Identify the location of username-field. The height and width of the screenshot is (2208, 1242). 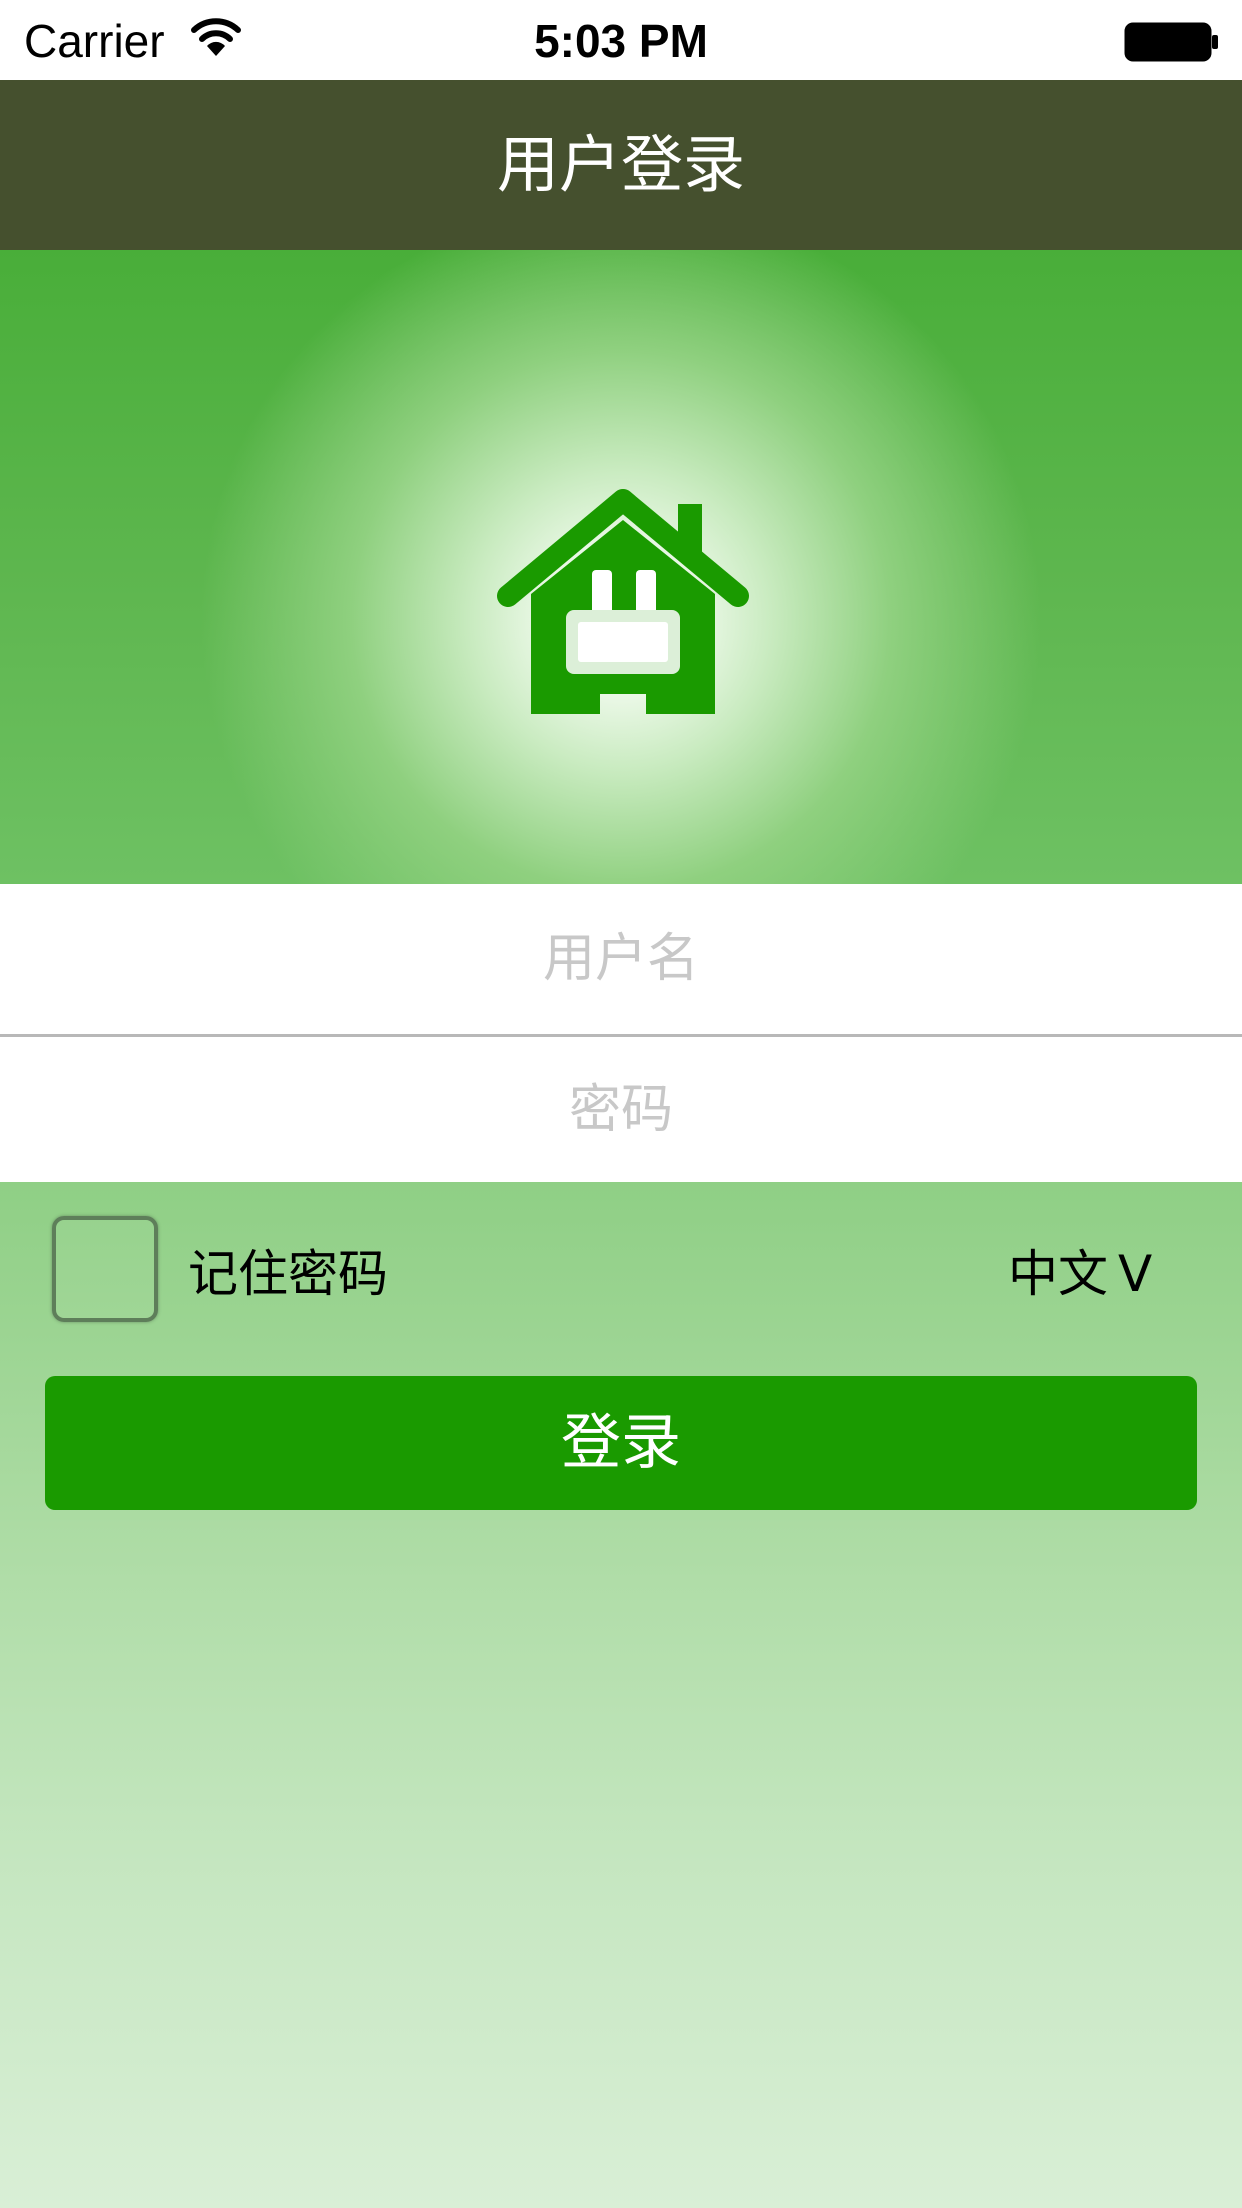
(621, 959).